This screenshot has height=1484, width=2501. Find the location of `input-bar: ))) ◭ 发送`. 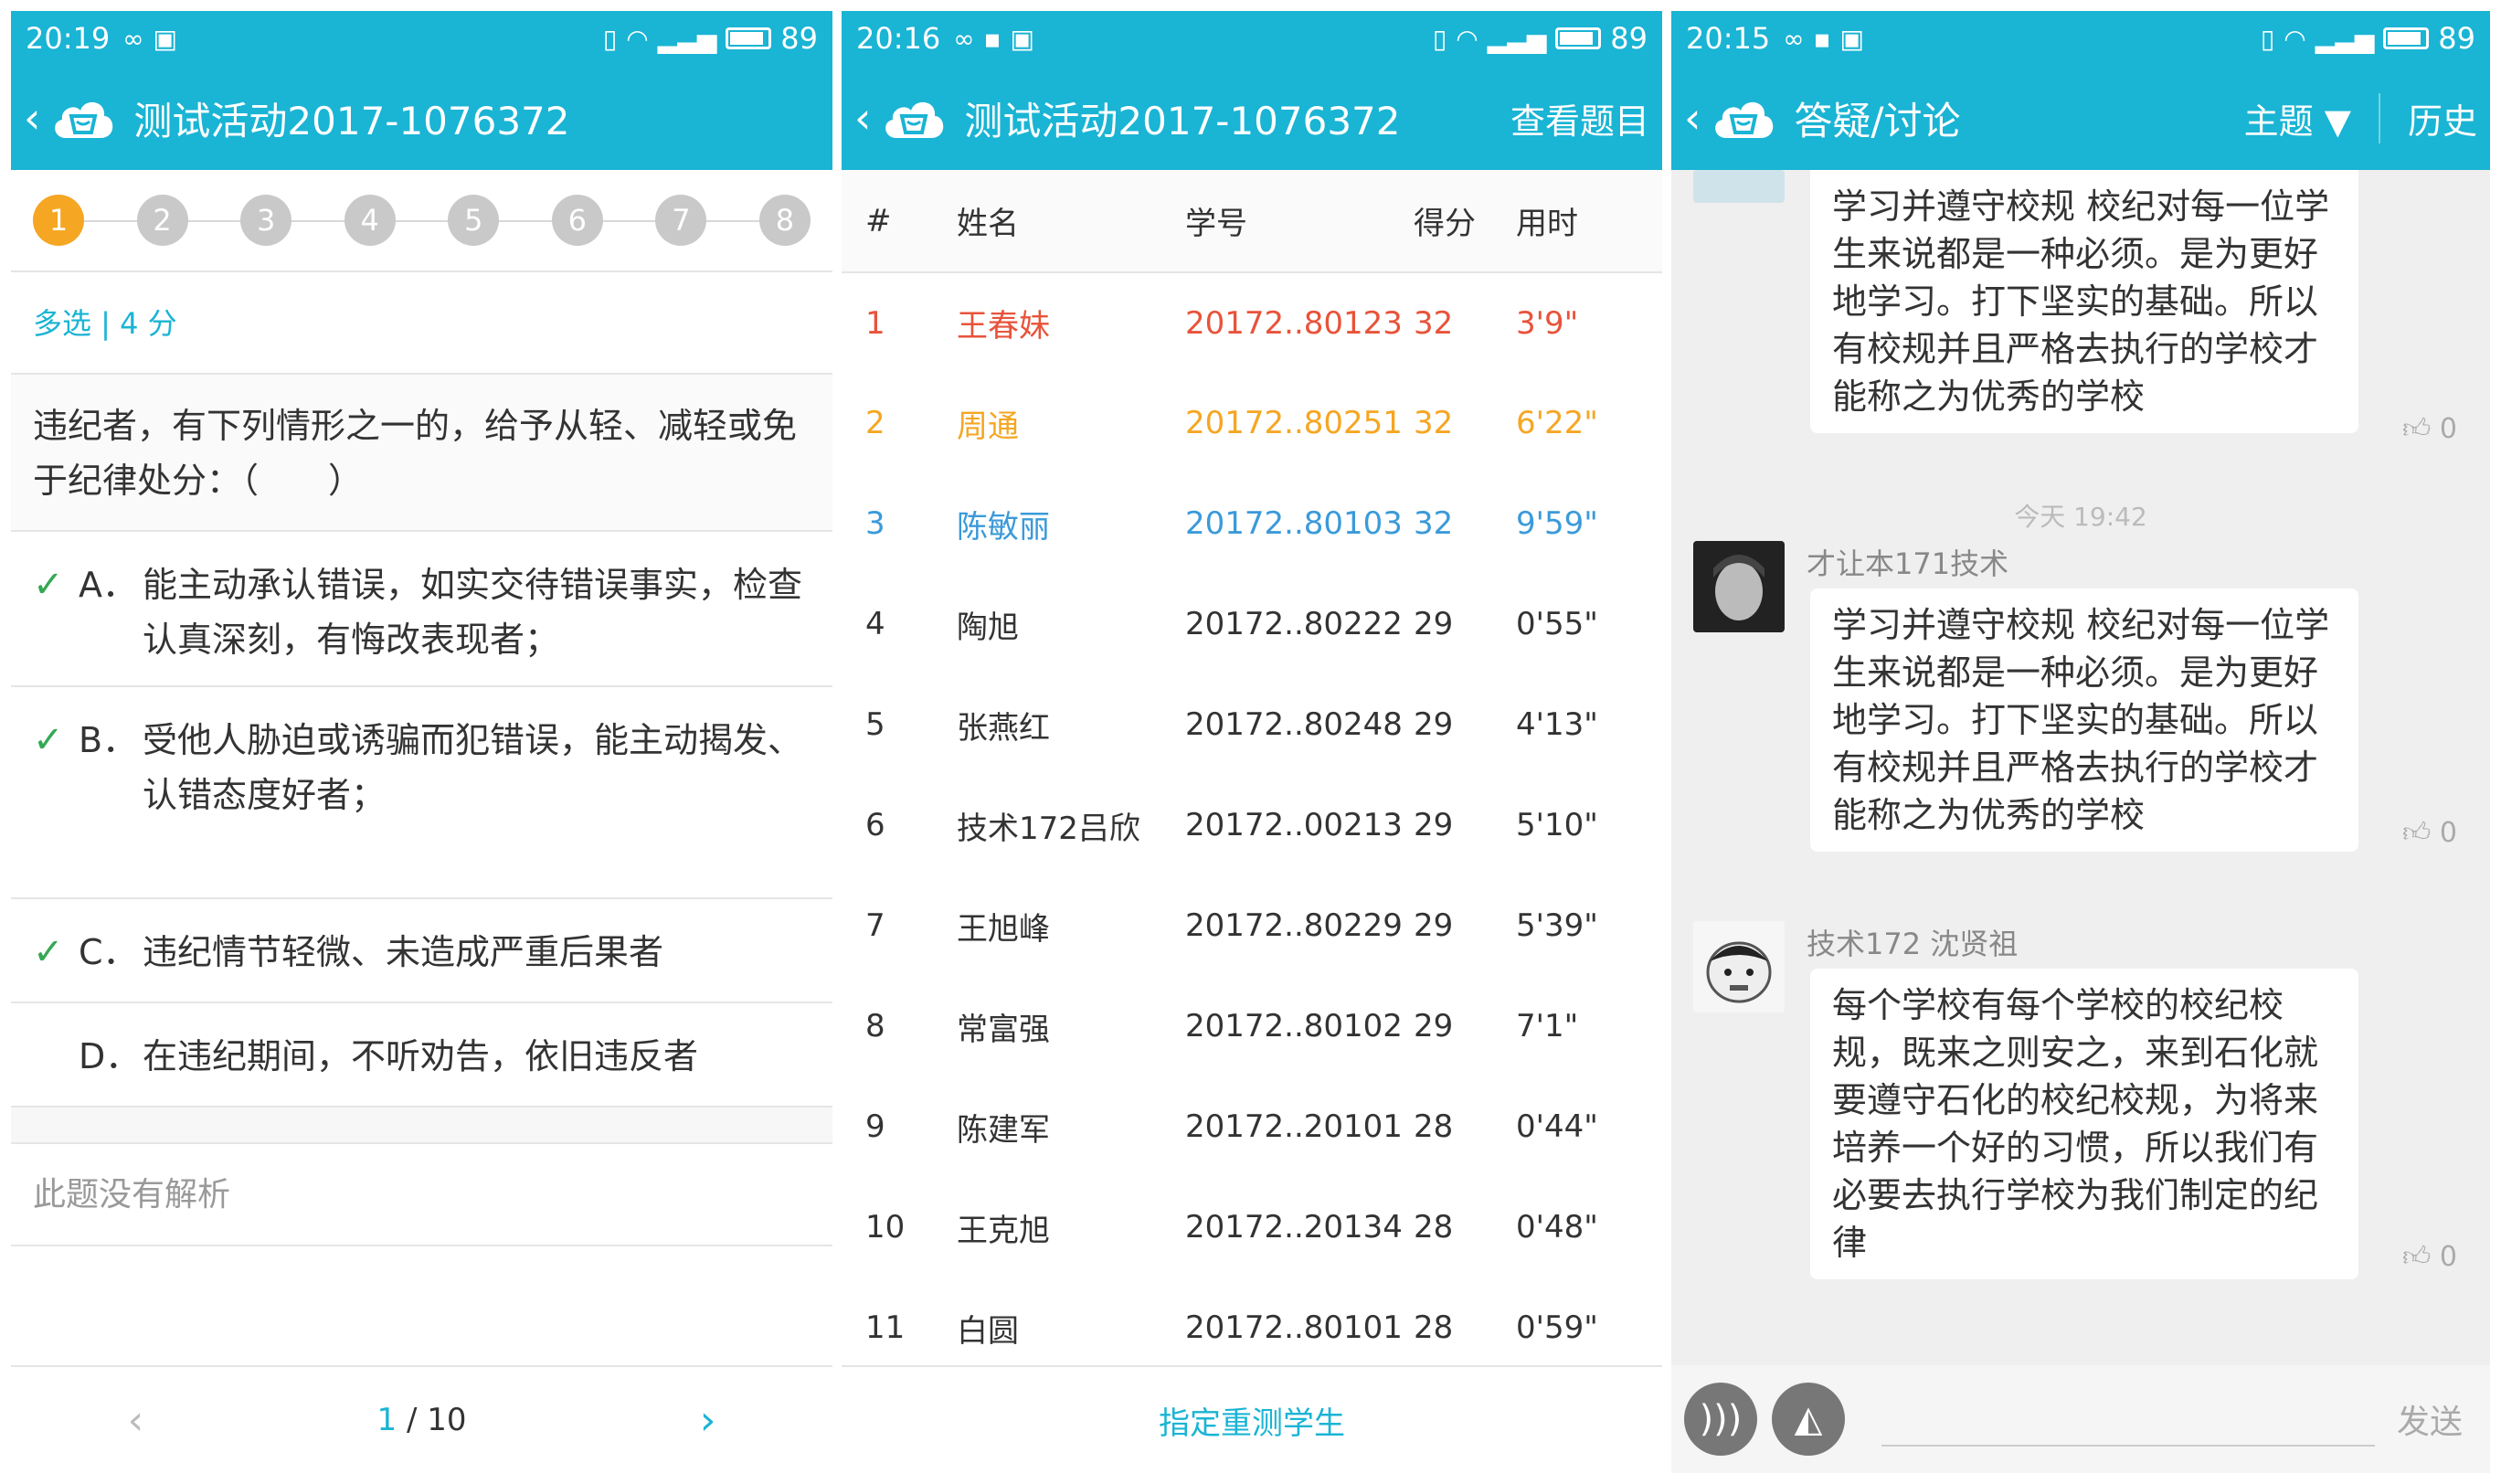

input-bar: ))) ◭ 发送 is located at coordinates (2080, 1419).